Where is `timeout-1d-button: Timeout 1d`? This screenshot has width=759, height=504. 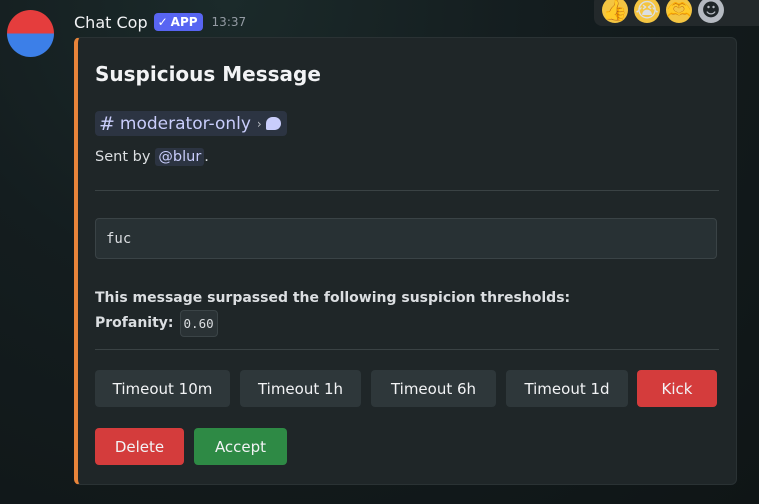 timeout-1d-button: Timeout 1d is located at coordinates (567, 388).